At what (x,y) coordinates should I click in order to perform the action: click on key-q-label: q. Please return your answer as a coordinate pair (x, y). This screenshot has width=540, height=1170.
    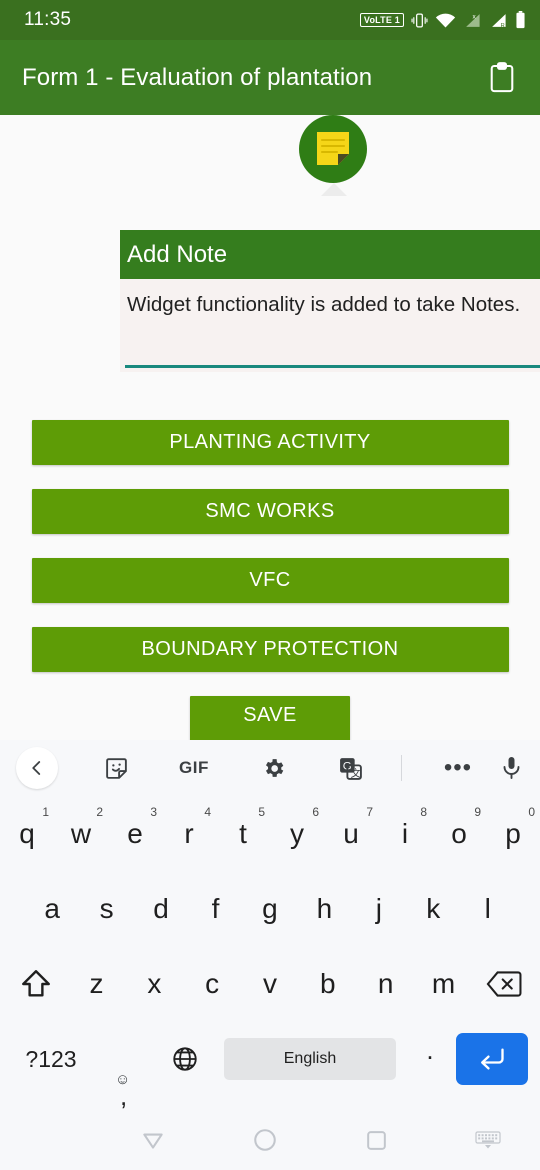
    Looking at the image, I should click on (27, 833).